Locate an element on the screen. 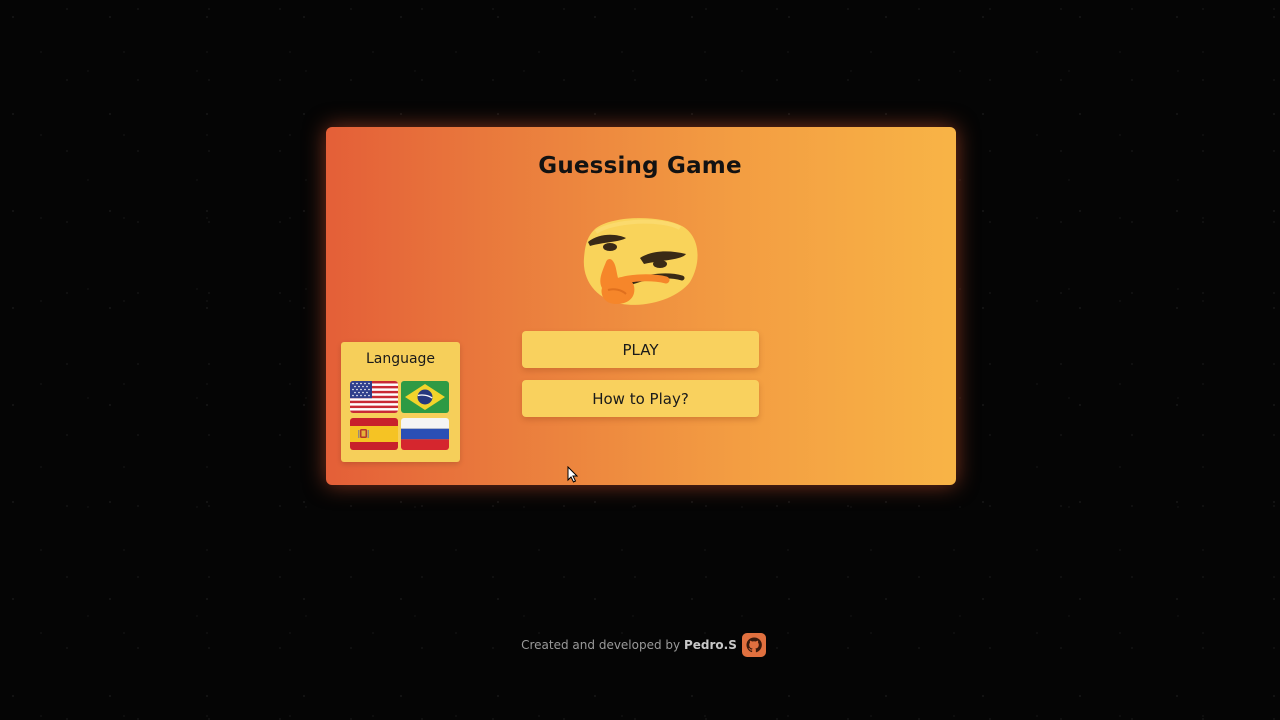  footer: Created and developed by Pedro.S is located at coordinates (640, 645).